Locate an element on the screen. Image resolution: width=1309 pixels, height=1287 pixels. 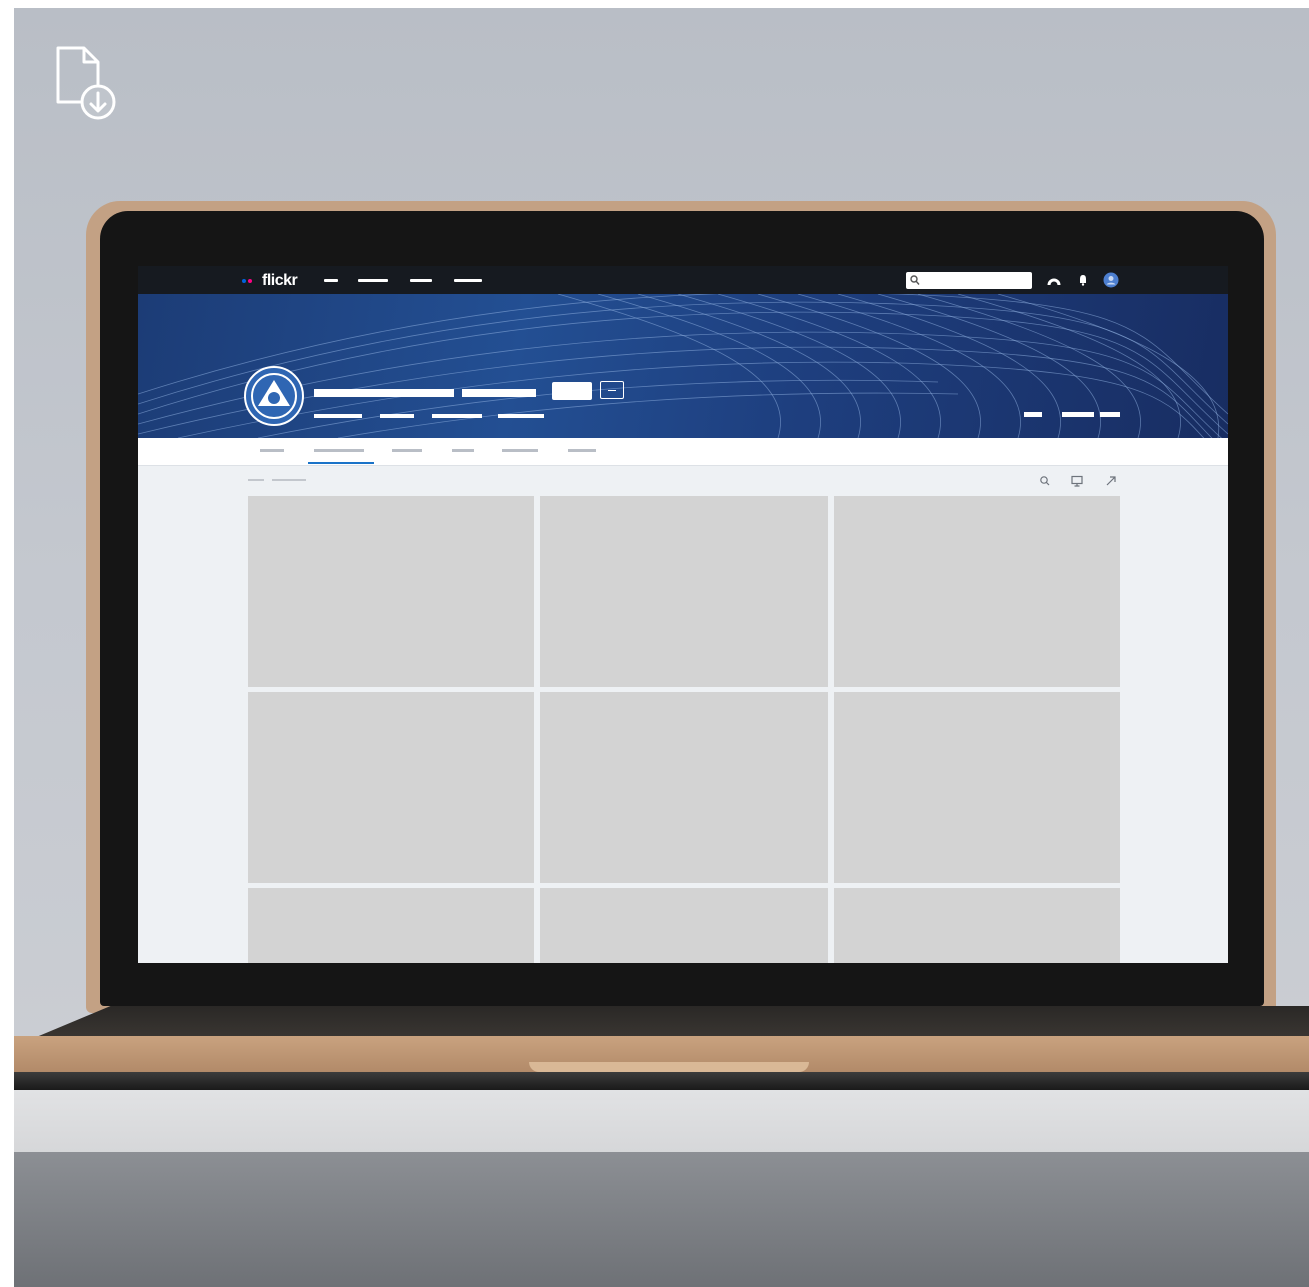
laptop-edge is located at coordinates (661, 1081).